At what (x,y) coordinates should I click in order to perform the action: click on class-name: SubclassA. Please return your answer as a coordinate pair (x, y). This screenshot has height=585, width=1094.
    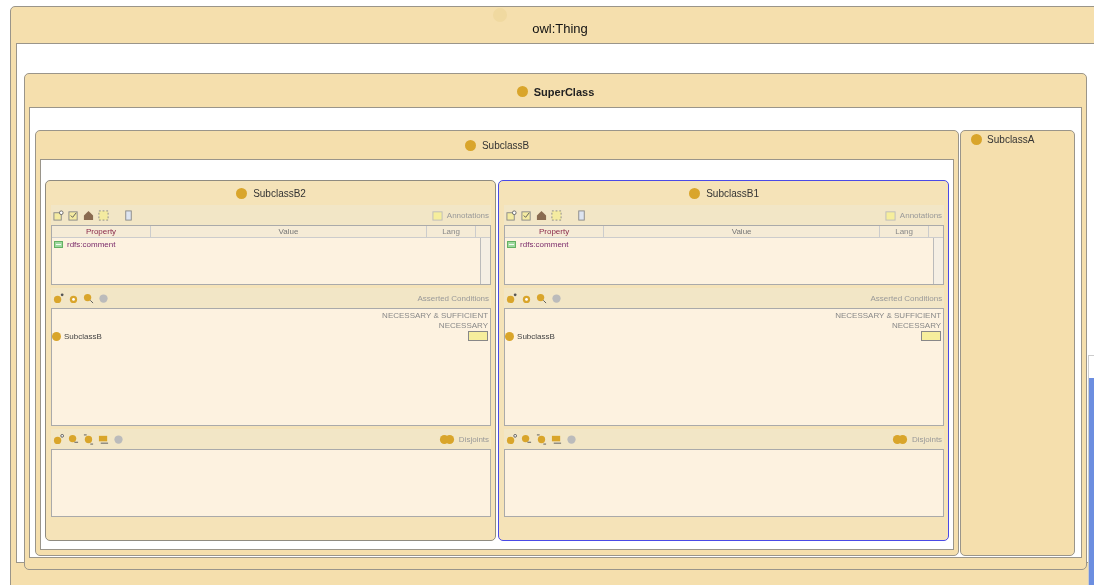
    Looking at the image, I should click on (1011, 139).